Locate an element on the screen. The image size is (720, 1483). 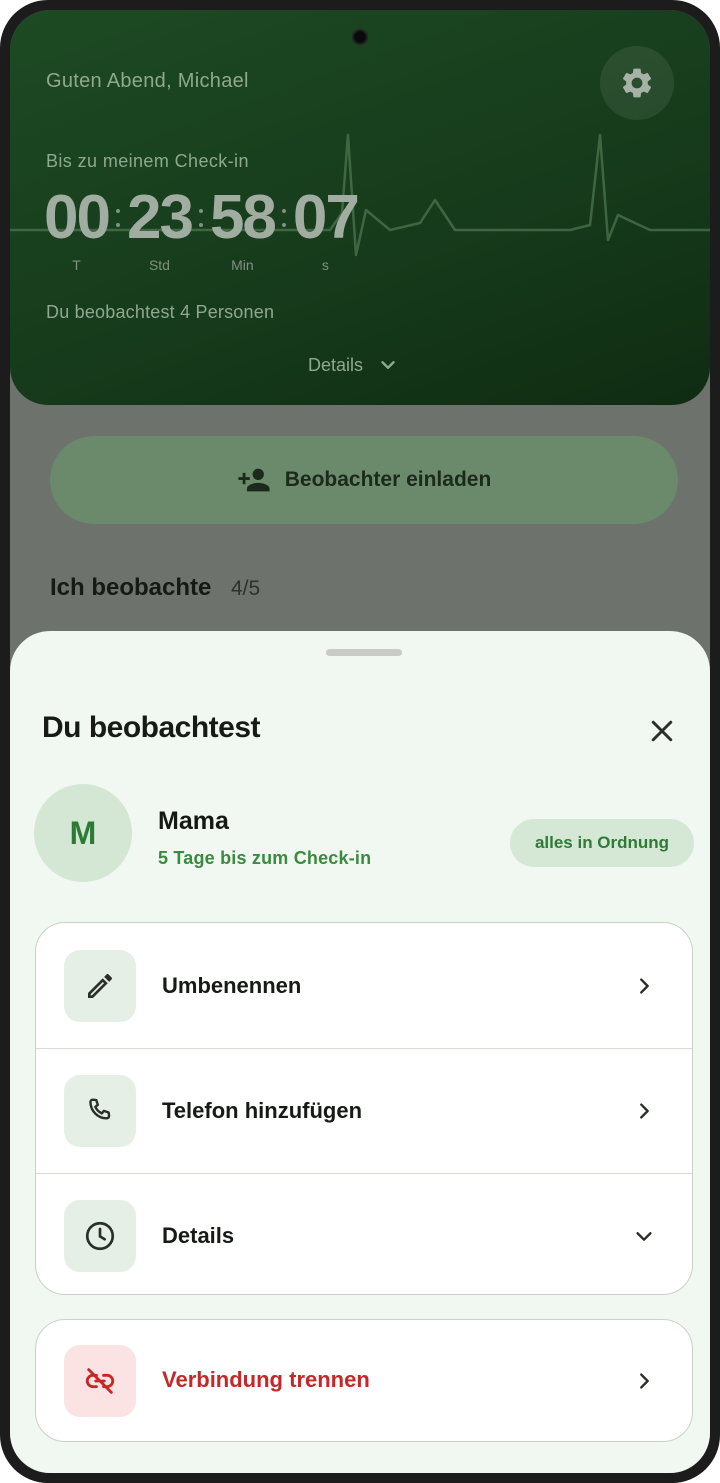
avatar: M is located at coordinates (83, 833).